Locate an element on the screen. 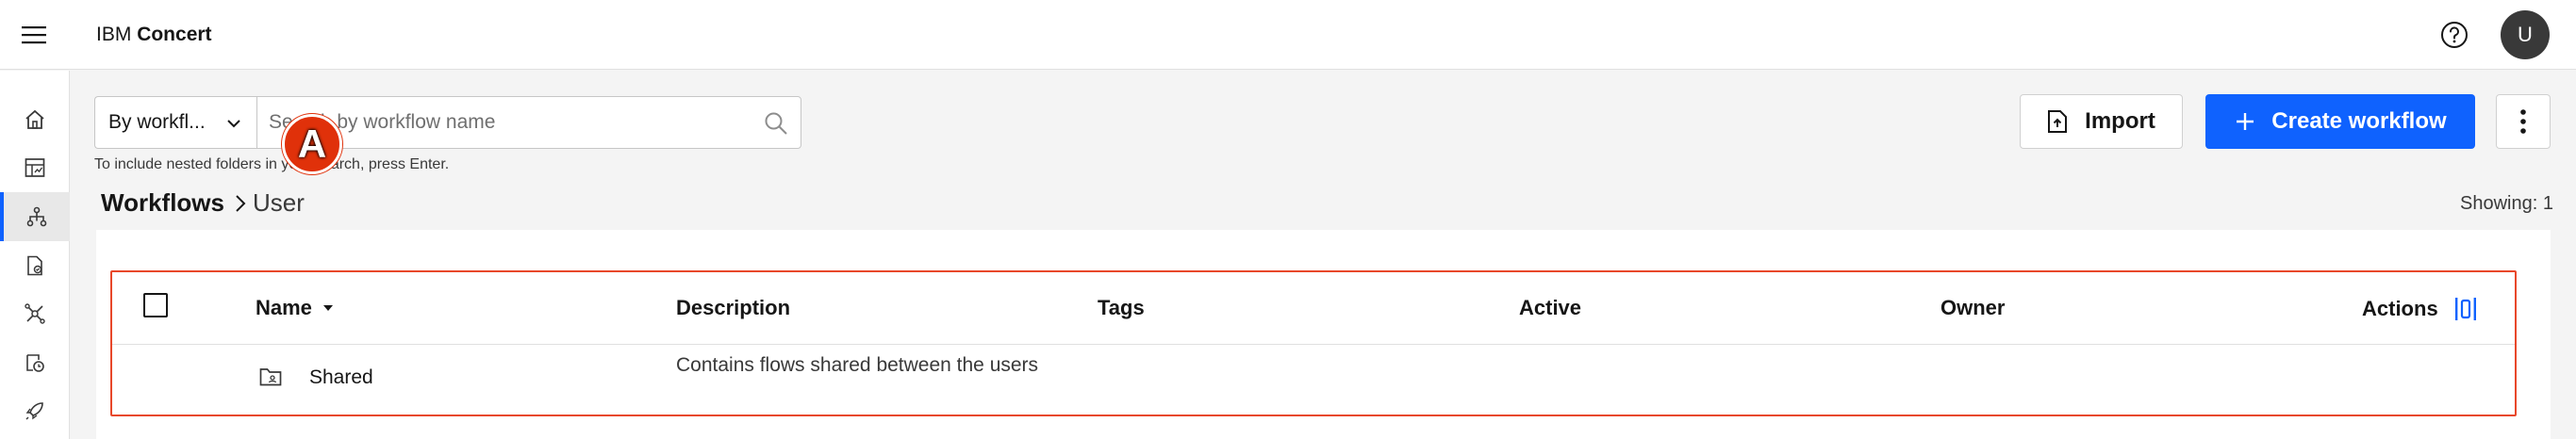 This screenshot has width=2576, height=439. upload-icon is located at coordinates (2058, 122).